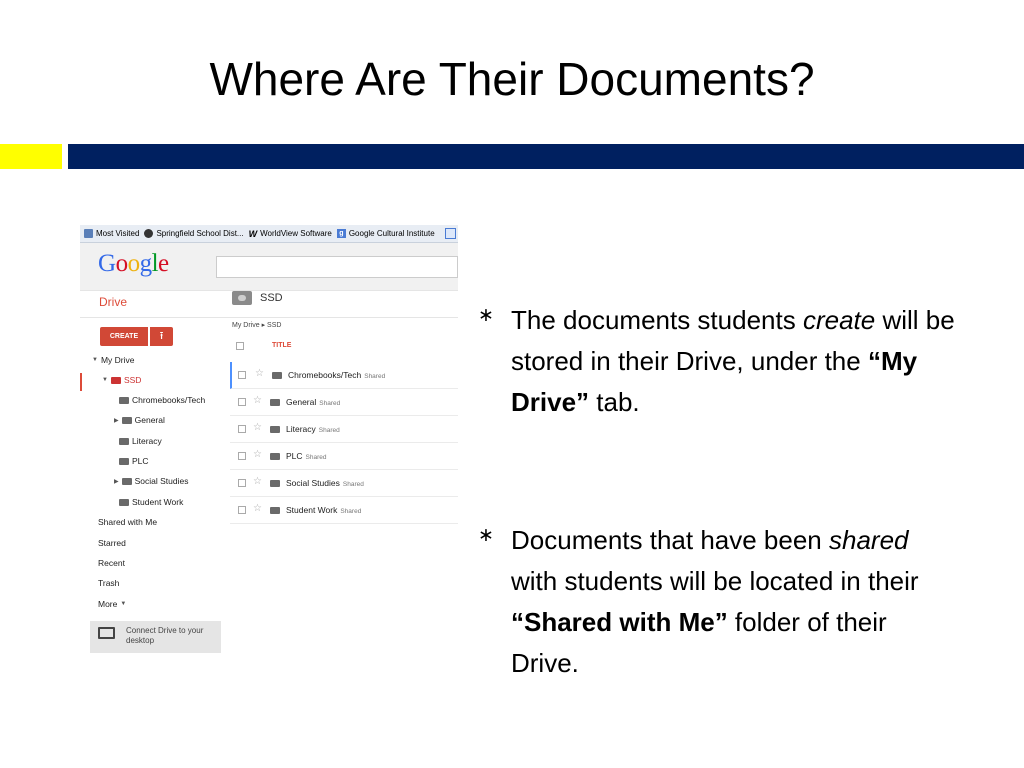 The width and height of the screenshot is (1024, 768). What do you see at coordinates (107, 263) in the screenshot?
I see `google-logo-letter: G` at bounding box center [107, 263].